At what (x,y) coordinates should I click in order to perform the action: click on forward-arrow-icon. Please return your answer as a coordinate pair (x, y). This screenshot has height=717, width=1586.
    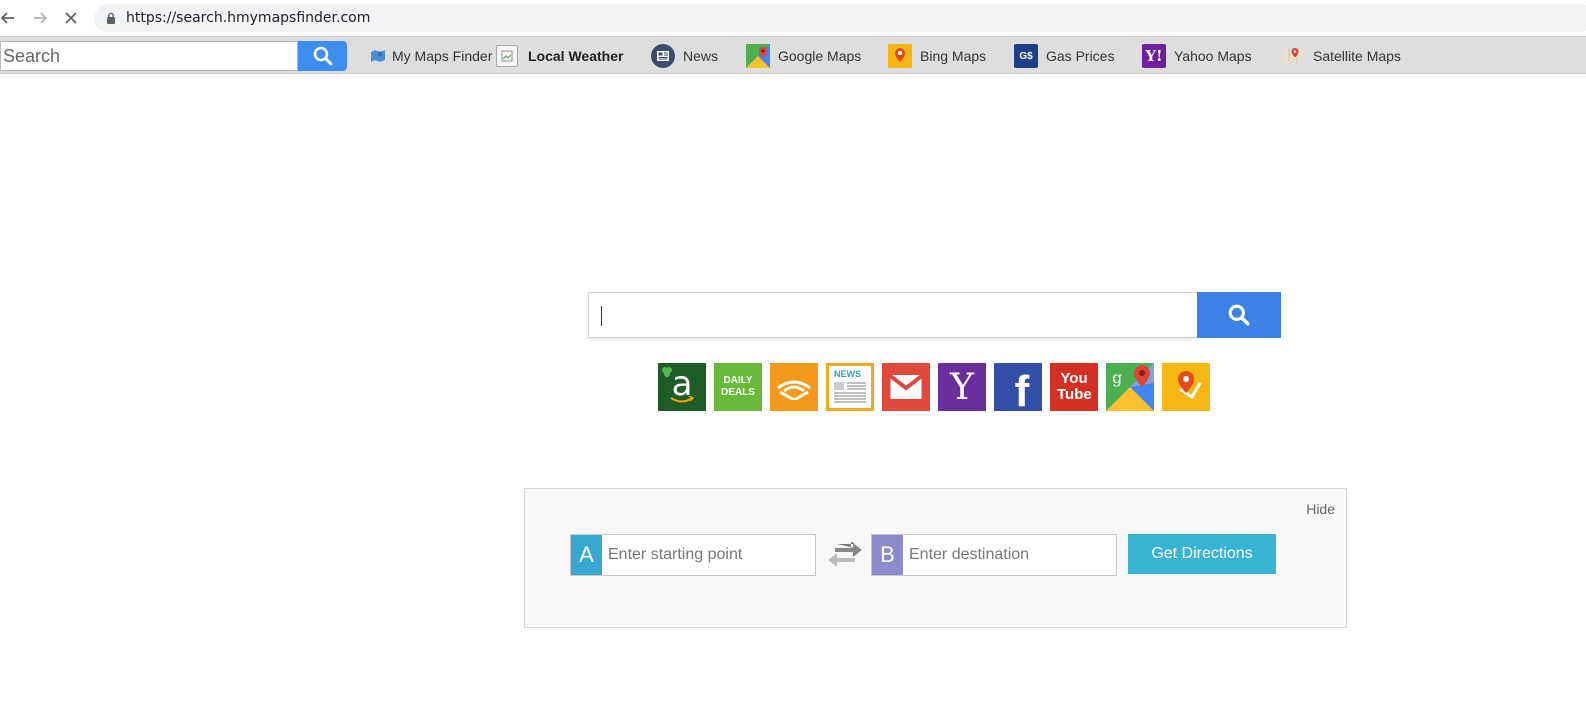
    Looking at the image, I should click on (40, 18).